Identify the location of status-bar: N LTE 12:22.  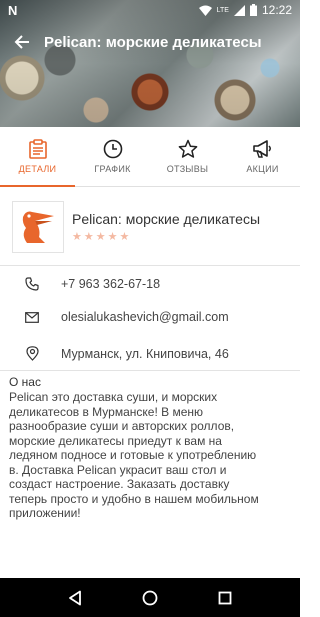
(150, 10).